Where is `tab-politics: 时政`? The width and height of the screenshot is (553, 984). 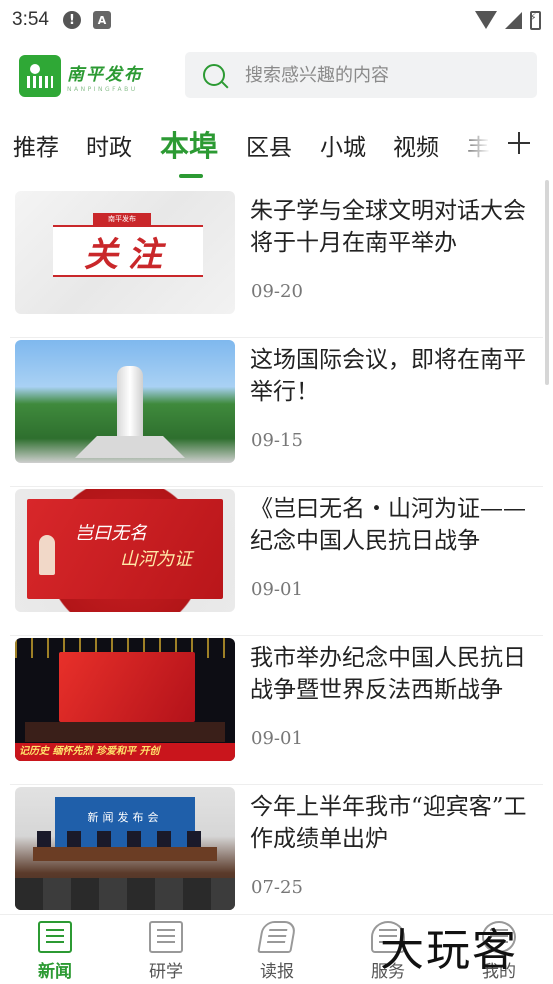 tab-politics: 时政 is located at coordinates (109, 145).